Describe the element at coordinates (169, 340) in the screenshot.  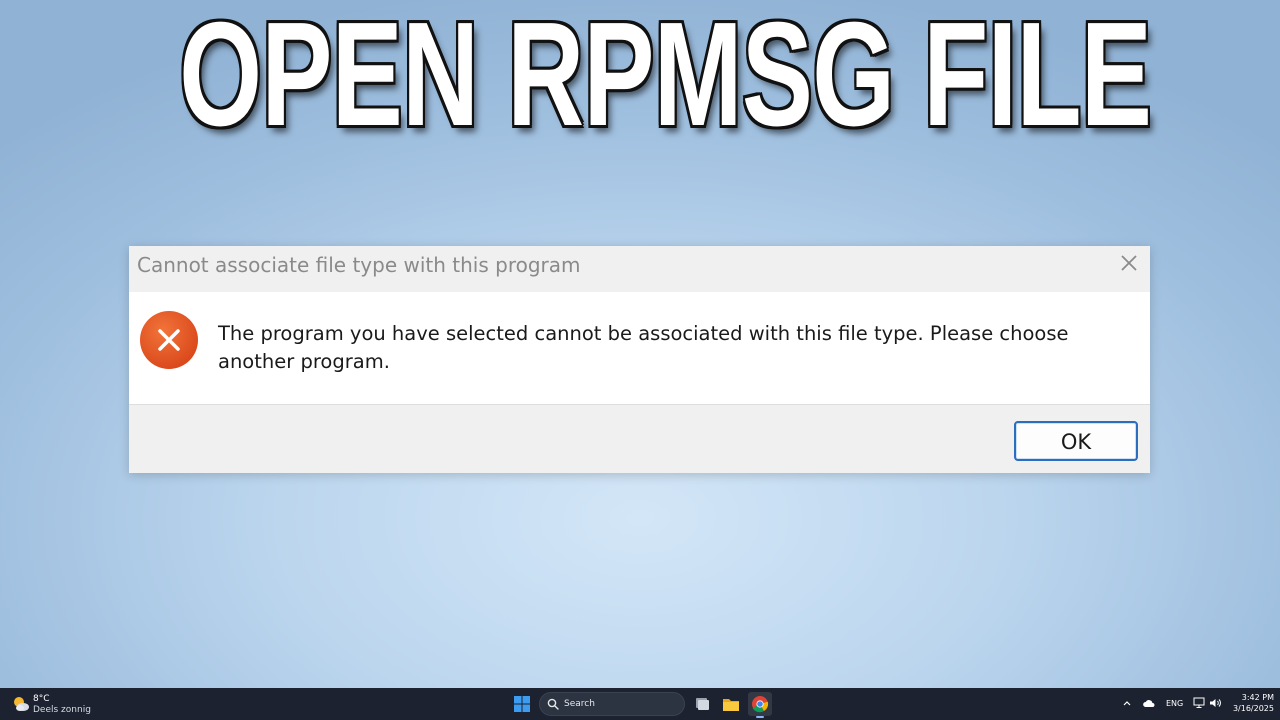
I see `error-icon` at that location.